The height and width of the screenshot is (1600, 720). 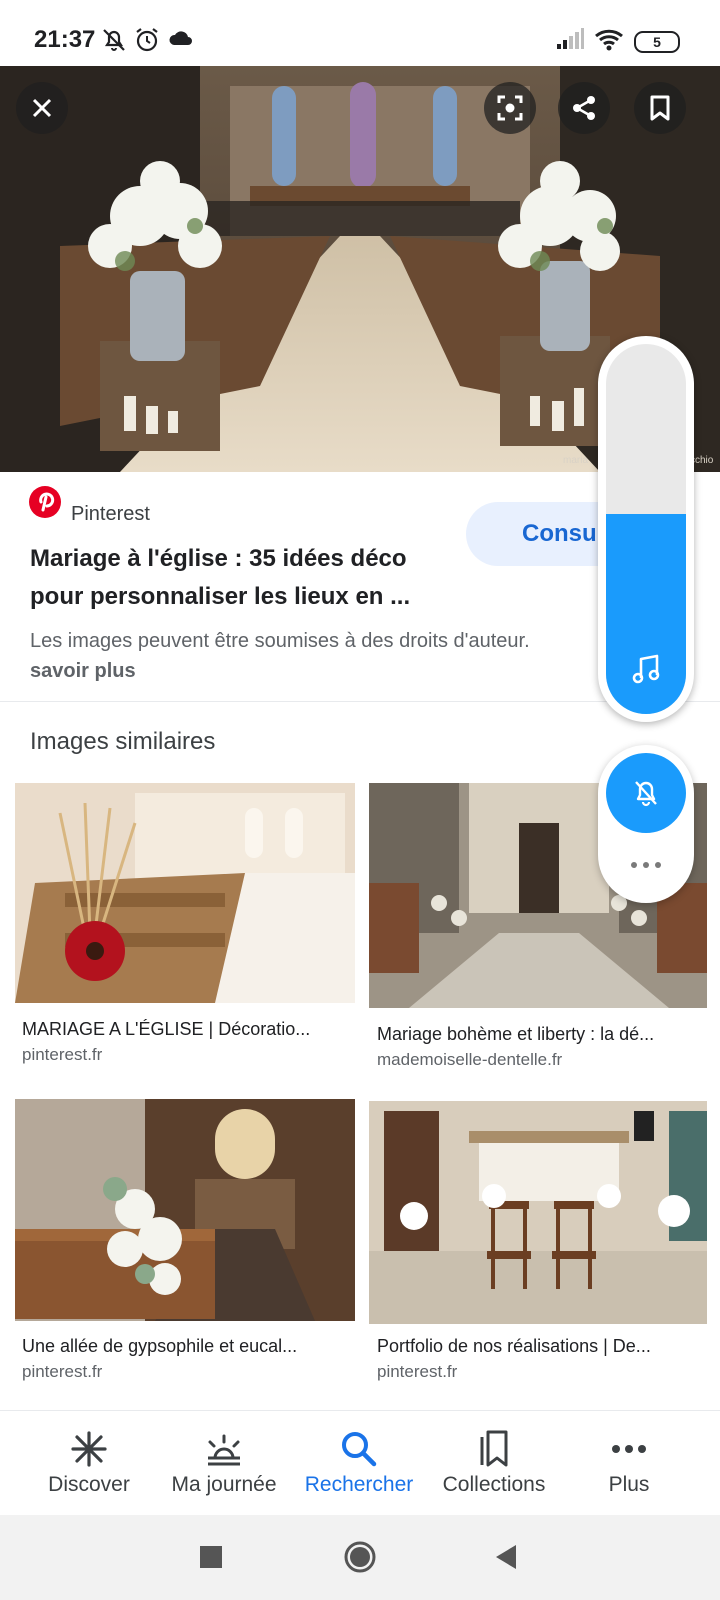 I want to click on bell-off-icon, so click(x=646, y=794).